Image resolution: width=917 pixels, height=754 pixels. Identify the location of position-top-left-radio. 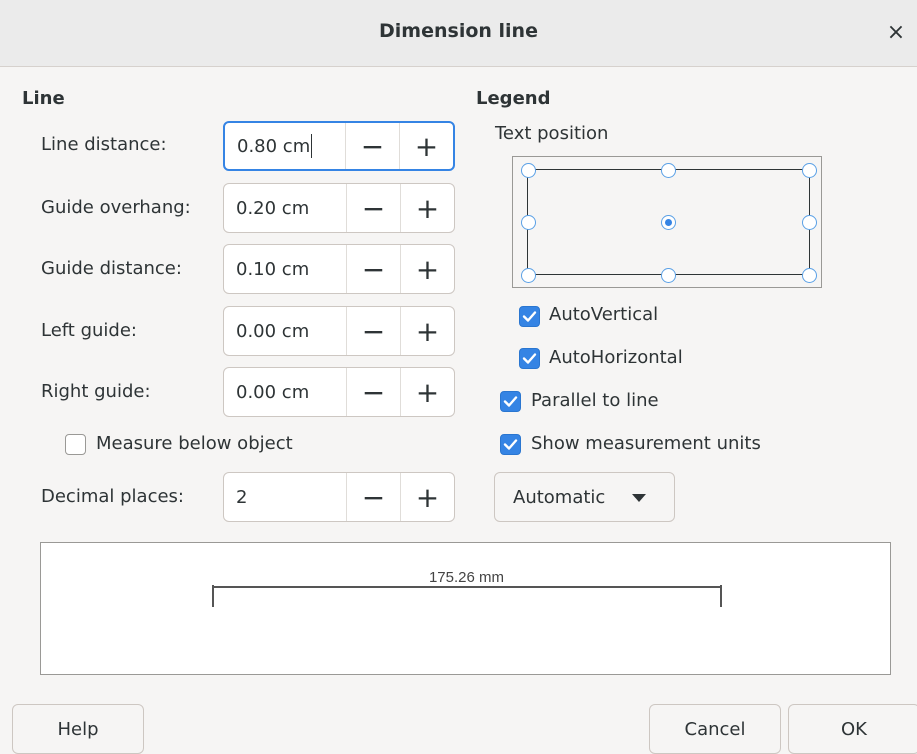
(528, 170).